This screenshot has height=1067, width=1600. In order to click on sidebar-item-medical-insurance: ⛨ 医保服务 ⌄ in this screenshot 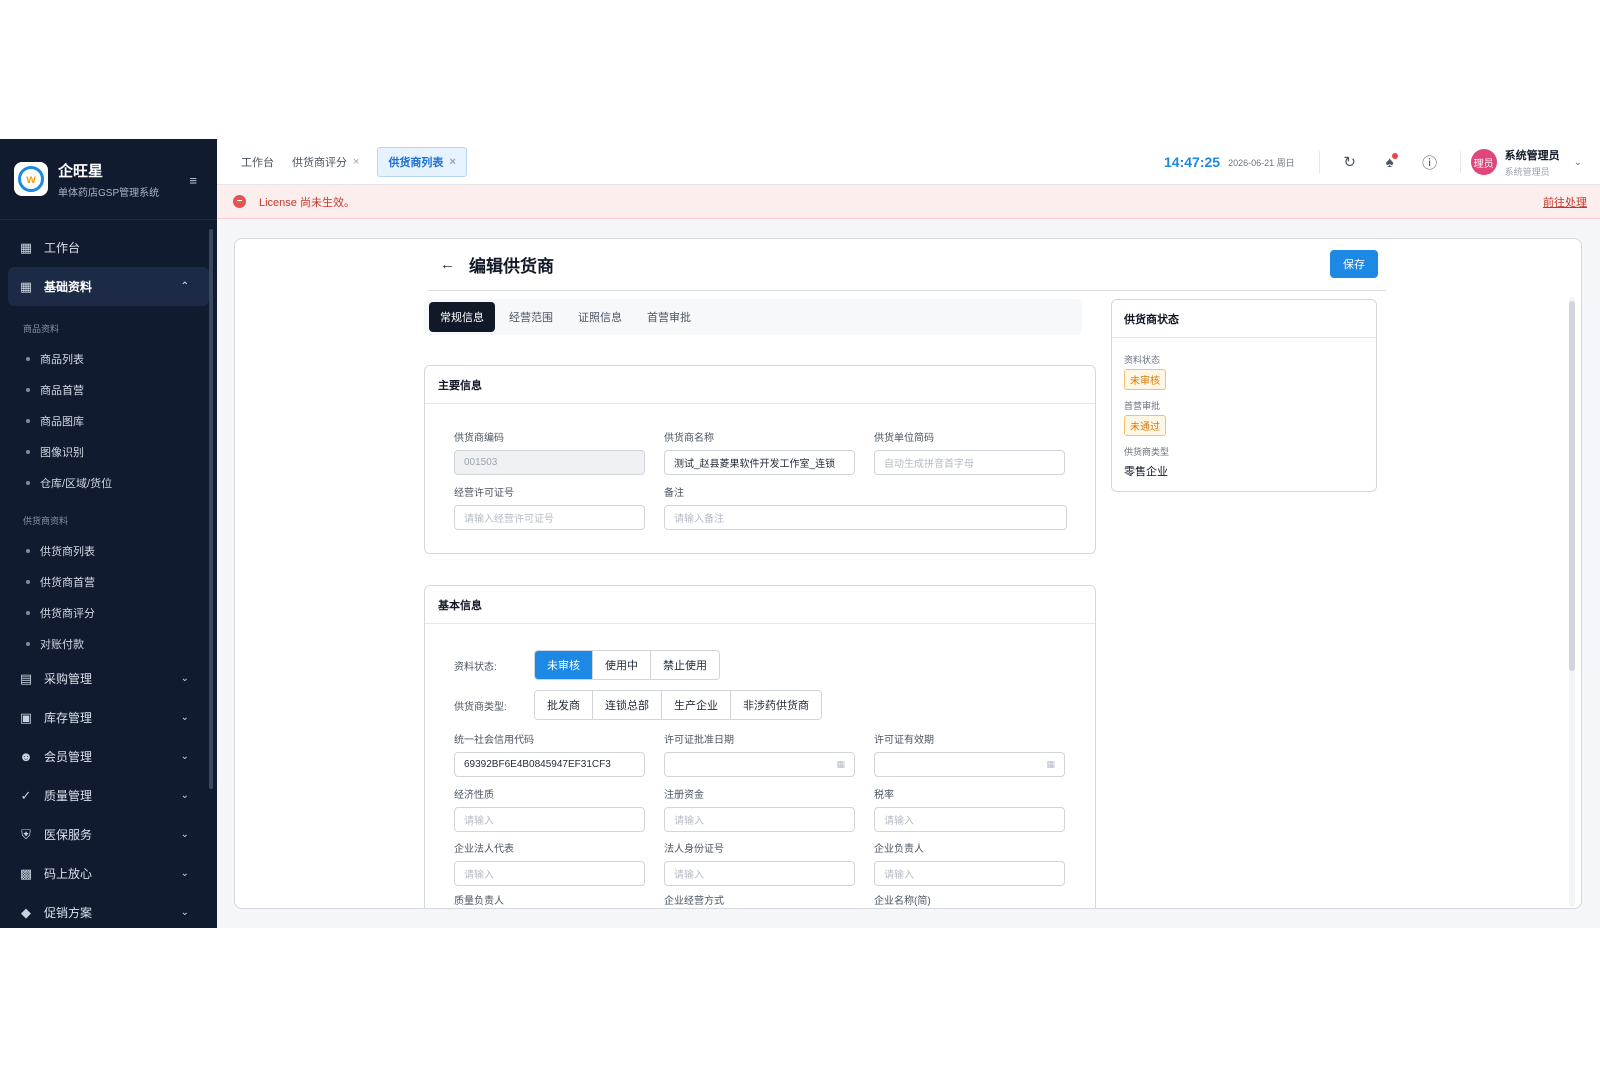, I will do `click(108, 834)`.